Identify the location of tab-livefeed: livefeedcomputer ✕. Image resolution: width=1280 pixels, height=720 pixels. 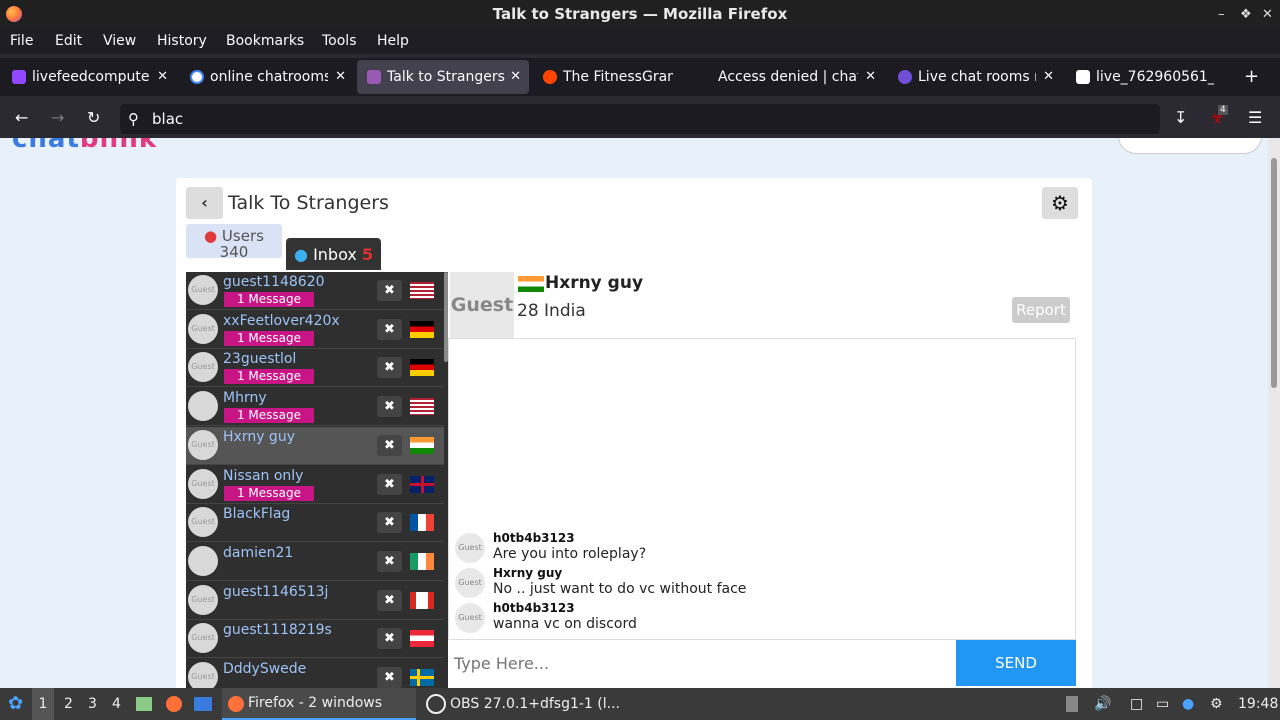
(89, 77).